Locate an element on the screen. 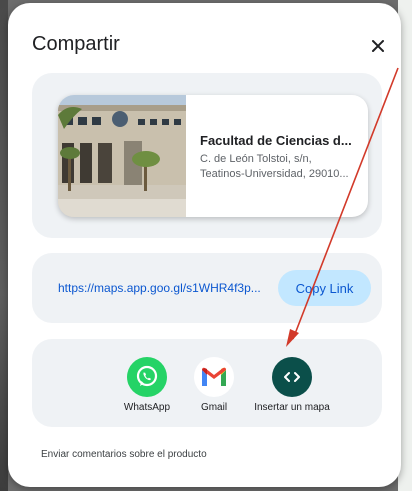 This screenshot has height=491, width=412. share-whatsapp-label: WhatsApp is located at coordinates (147, 407).